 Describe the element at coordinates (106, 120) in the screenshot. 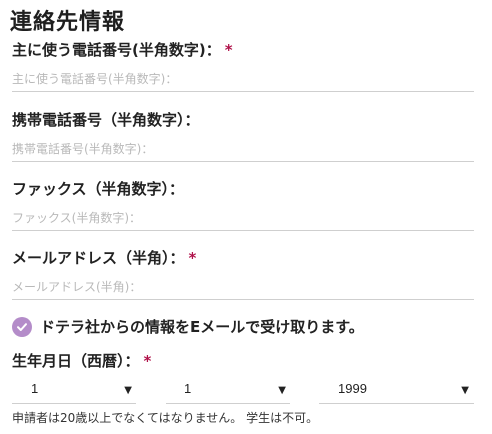

I see `mobile-phone-label-text: 携帯電話番号（半角数字）：` at that location.